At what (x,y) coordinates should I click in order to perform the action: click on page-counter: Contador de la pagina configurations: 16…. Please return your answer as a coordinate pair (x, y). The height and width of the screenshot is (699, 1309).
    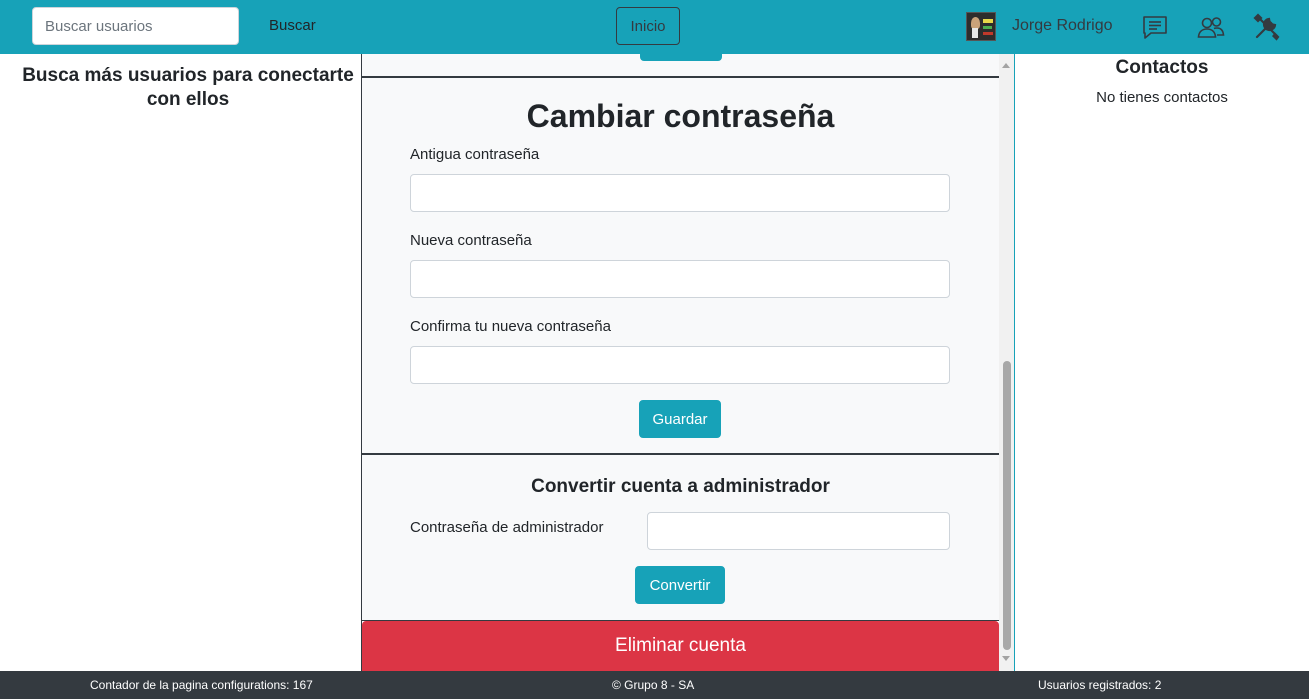
    Looking at the image, I should click on (201, 685).